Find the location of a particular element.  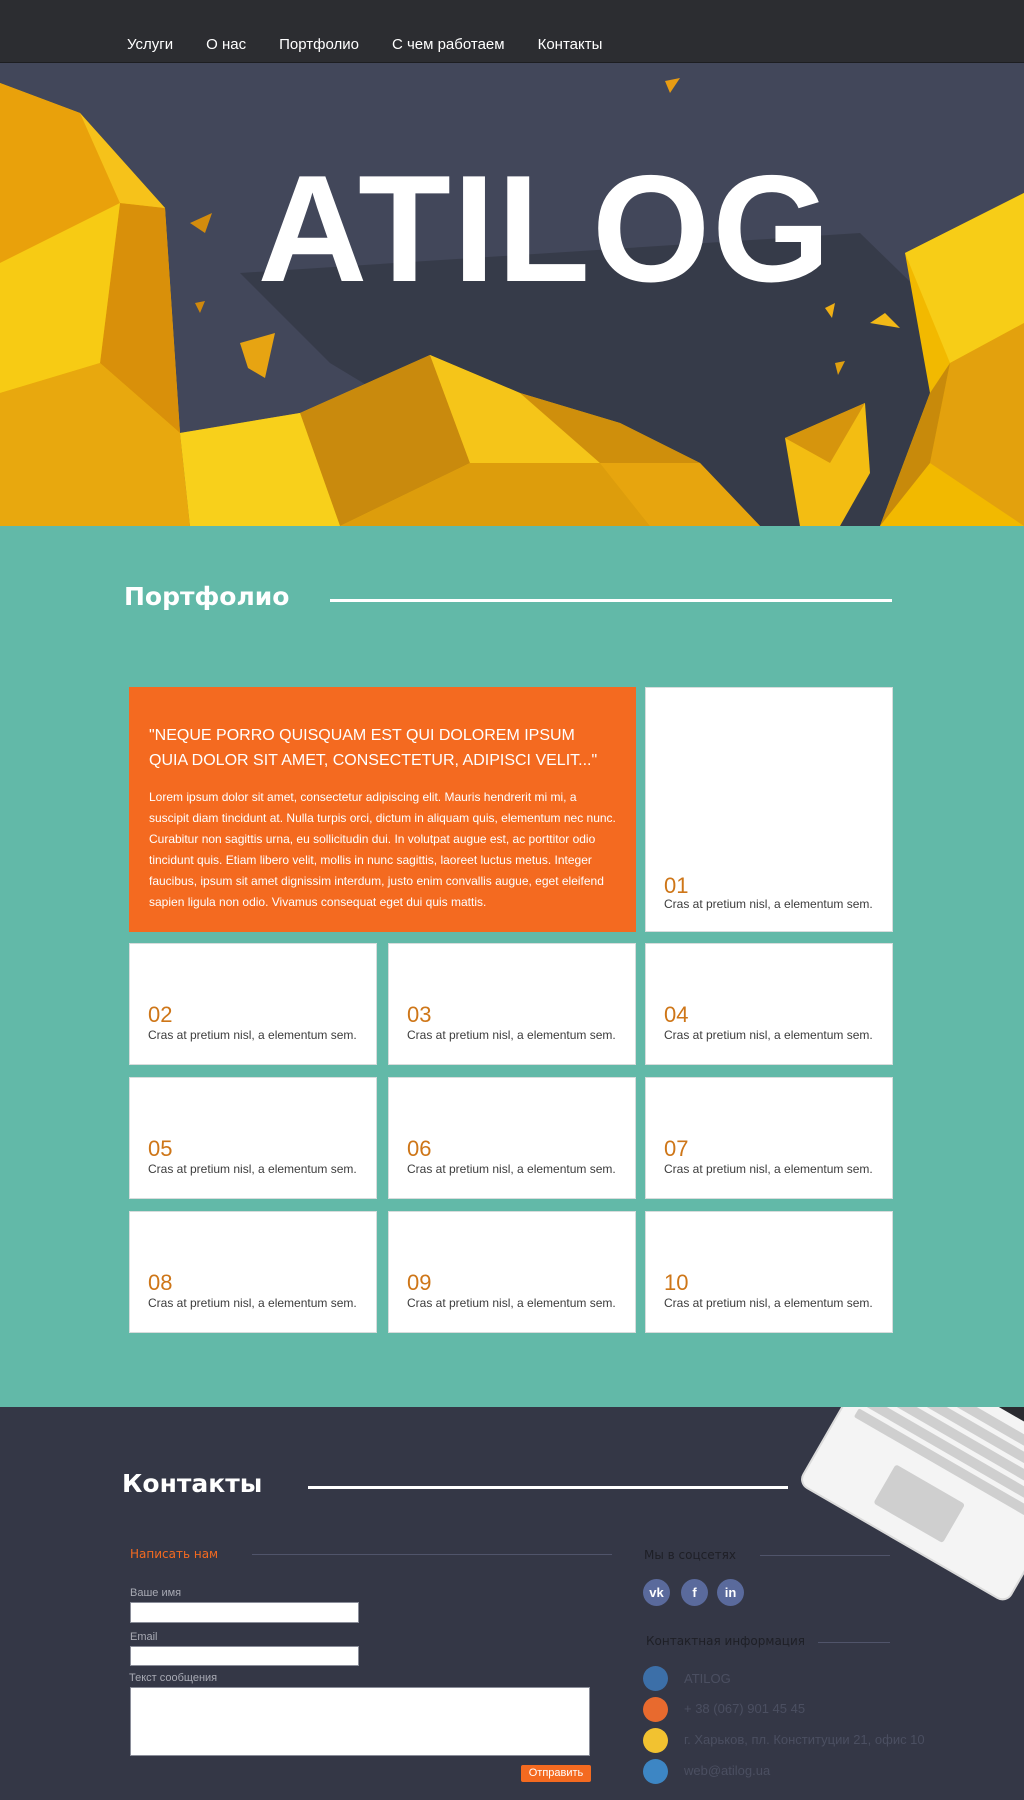

contacts-title-divider is located at coordinates (548, 1487).